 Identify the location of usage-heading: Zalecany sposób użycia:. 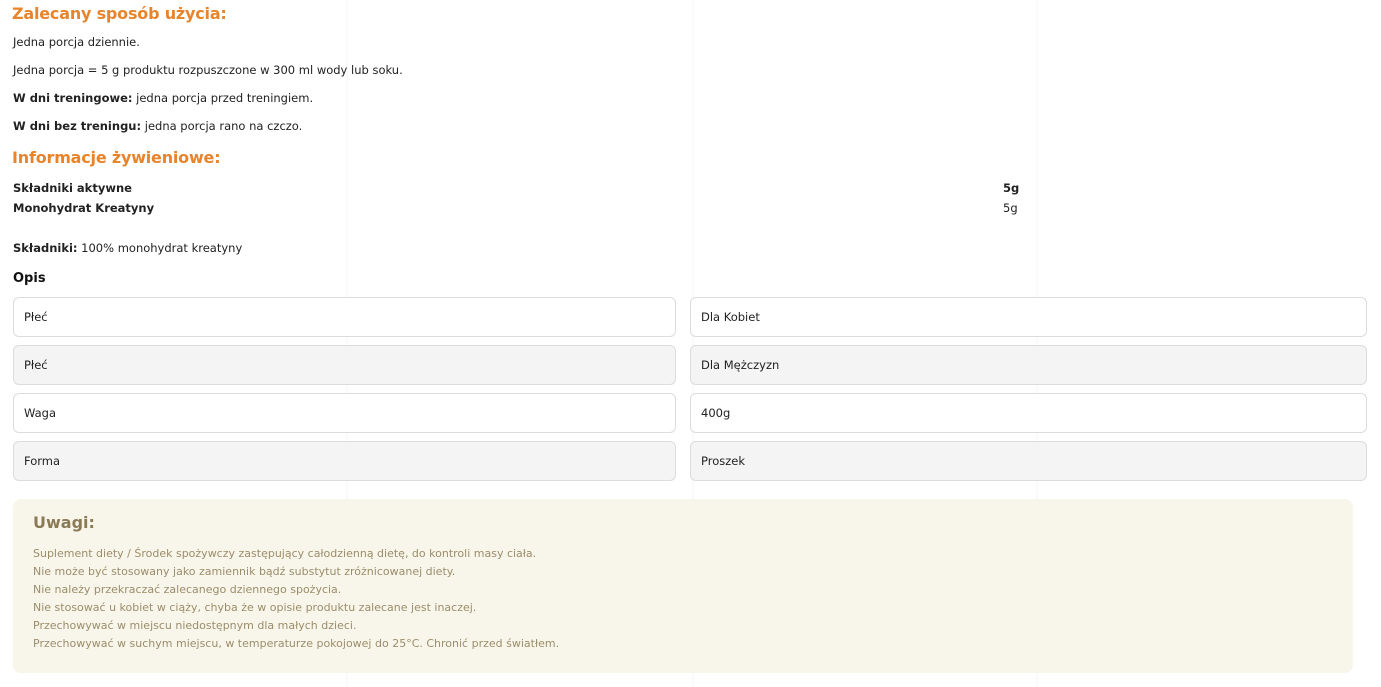
(119, 13).